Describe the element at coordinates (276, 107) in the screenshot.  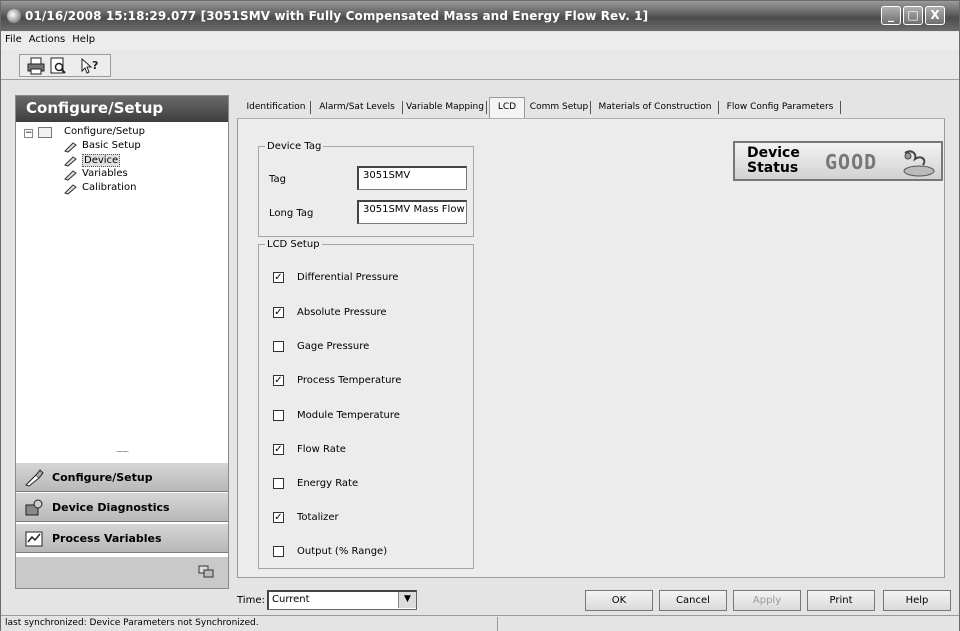
I see `tab-identification: Identification` at that location.